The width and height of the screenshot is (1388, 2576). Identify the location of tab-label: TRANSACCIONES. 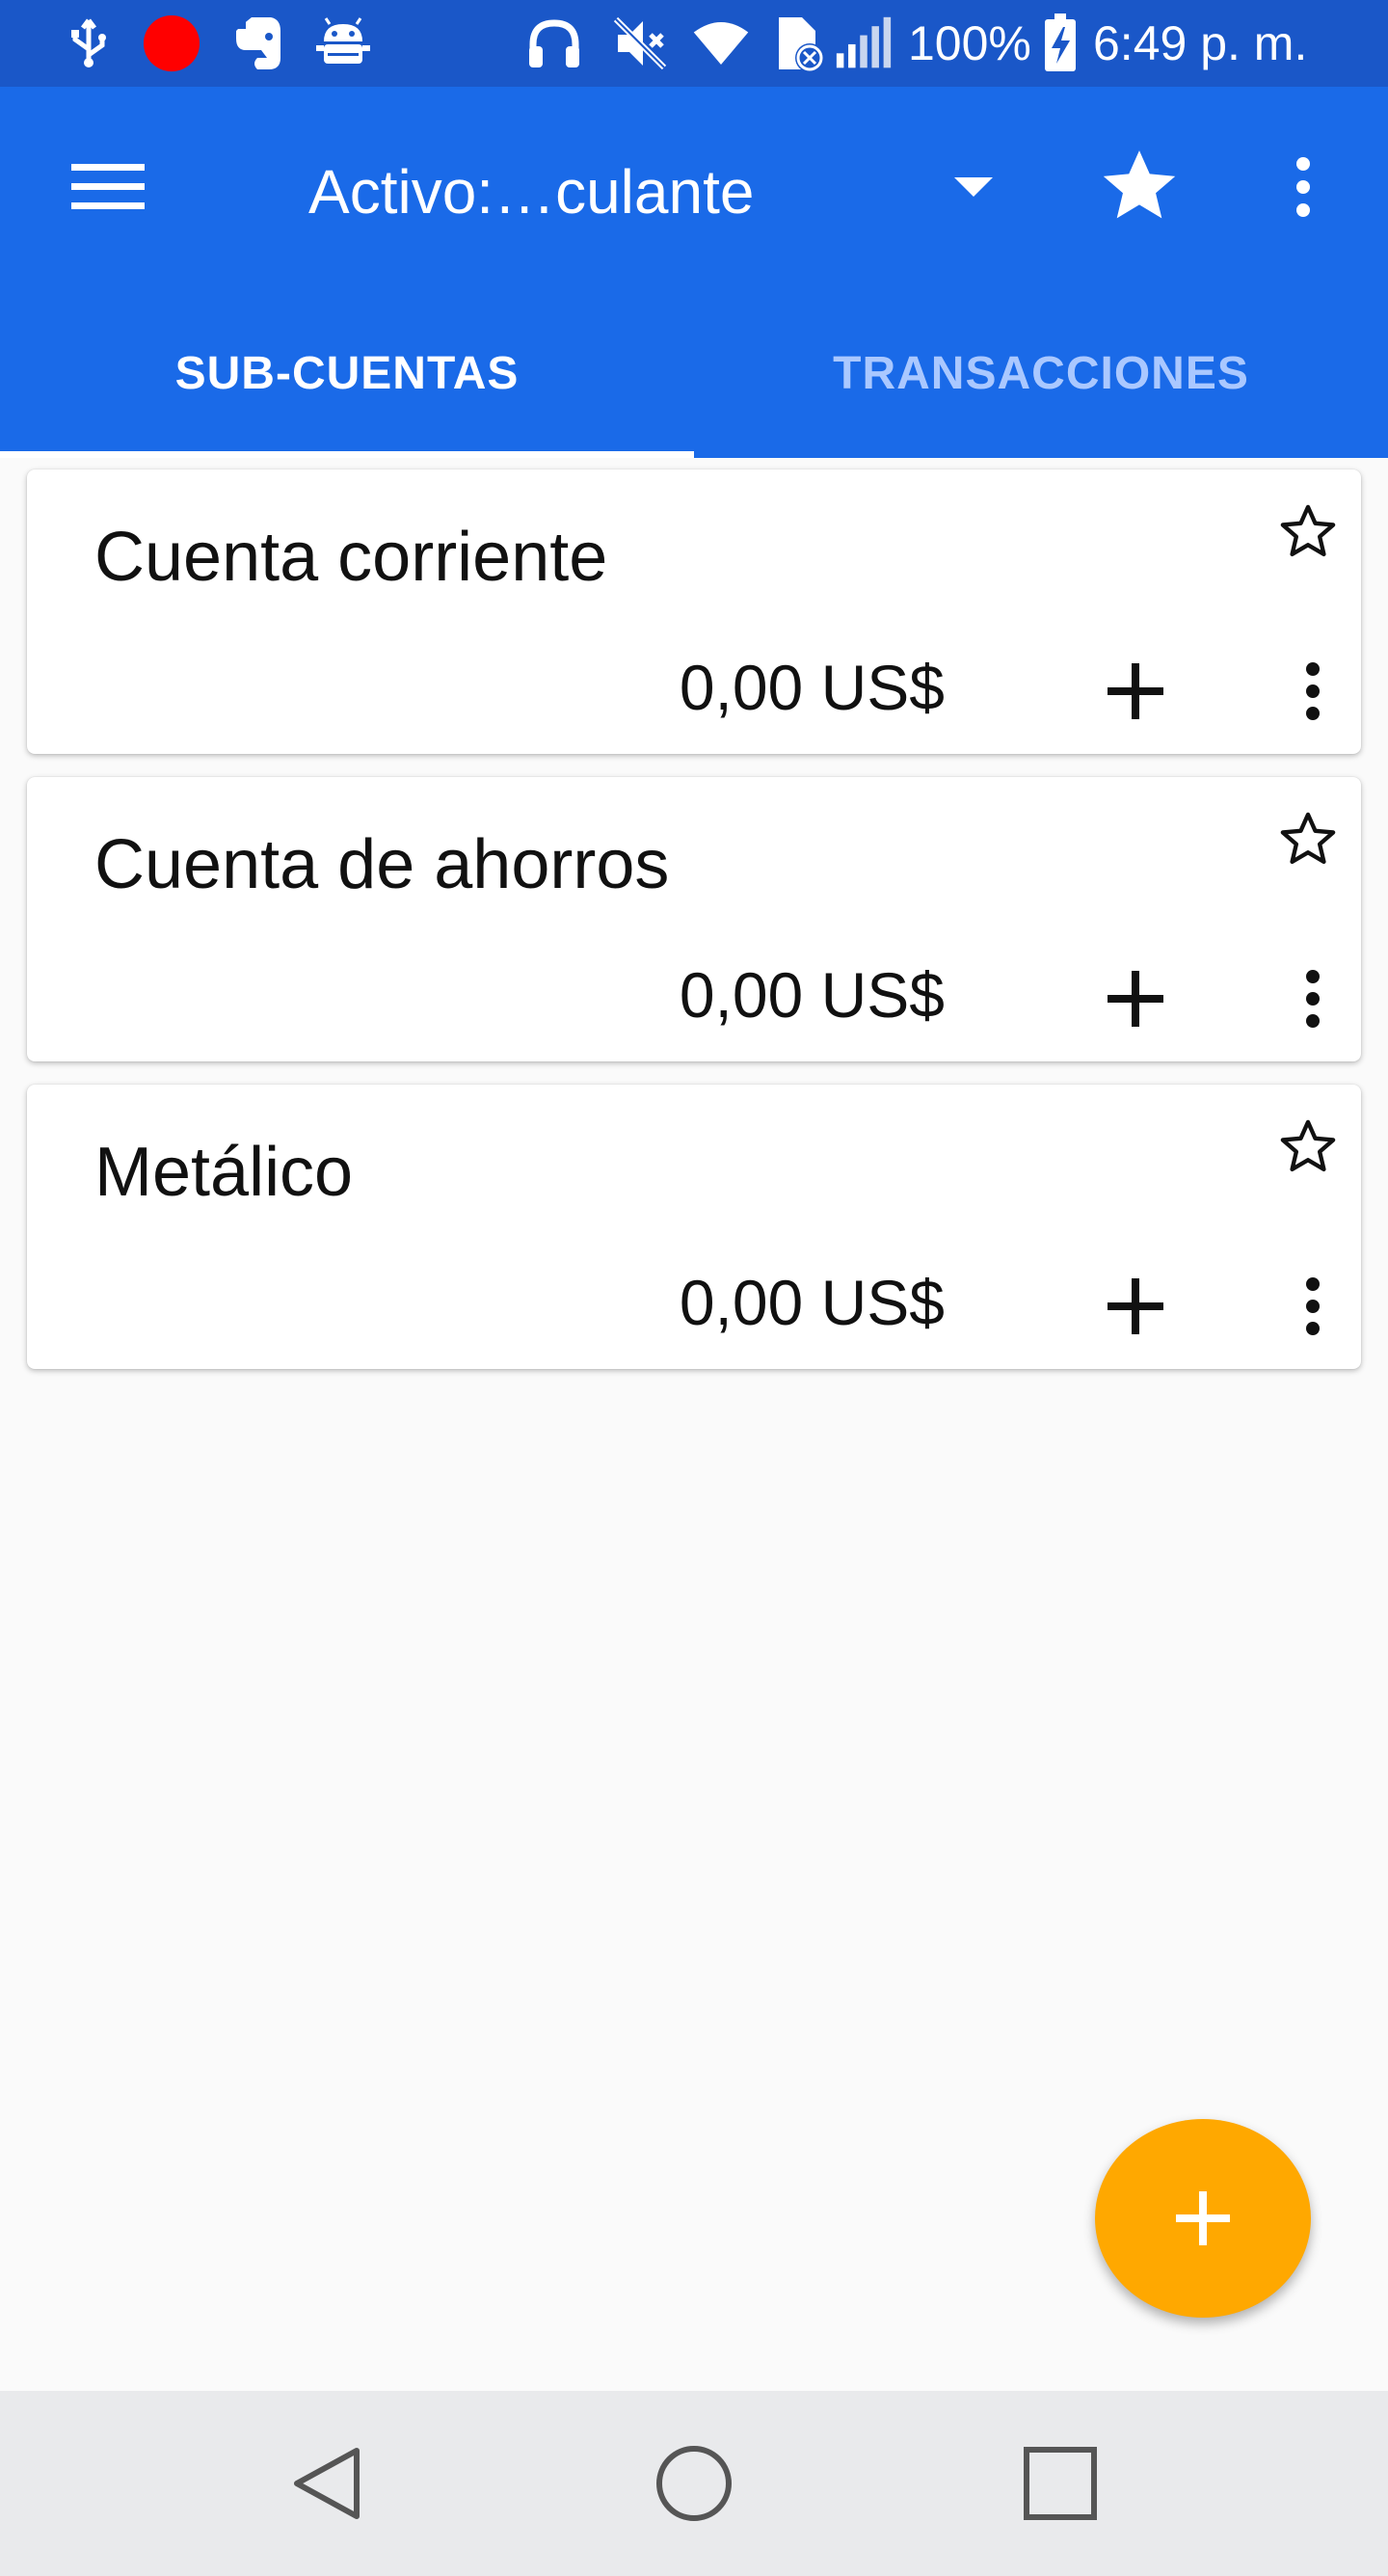
(1041, 374).